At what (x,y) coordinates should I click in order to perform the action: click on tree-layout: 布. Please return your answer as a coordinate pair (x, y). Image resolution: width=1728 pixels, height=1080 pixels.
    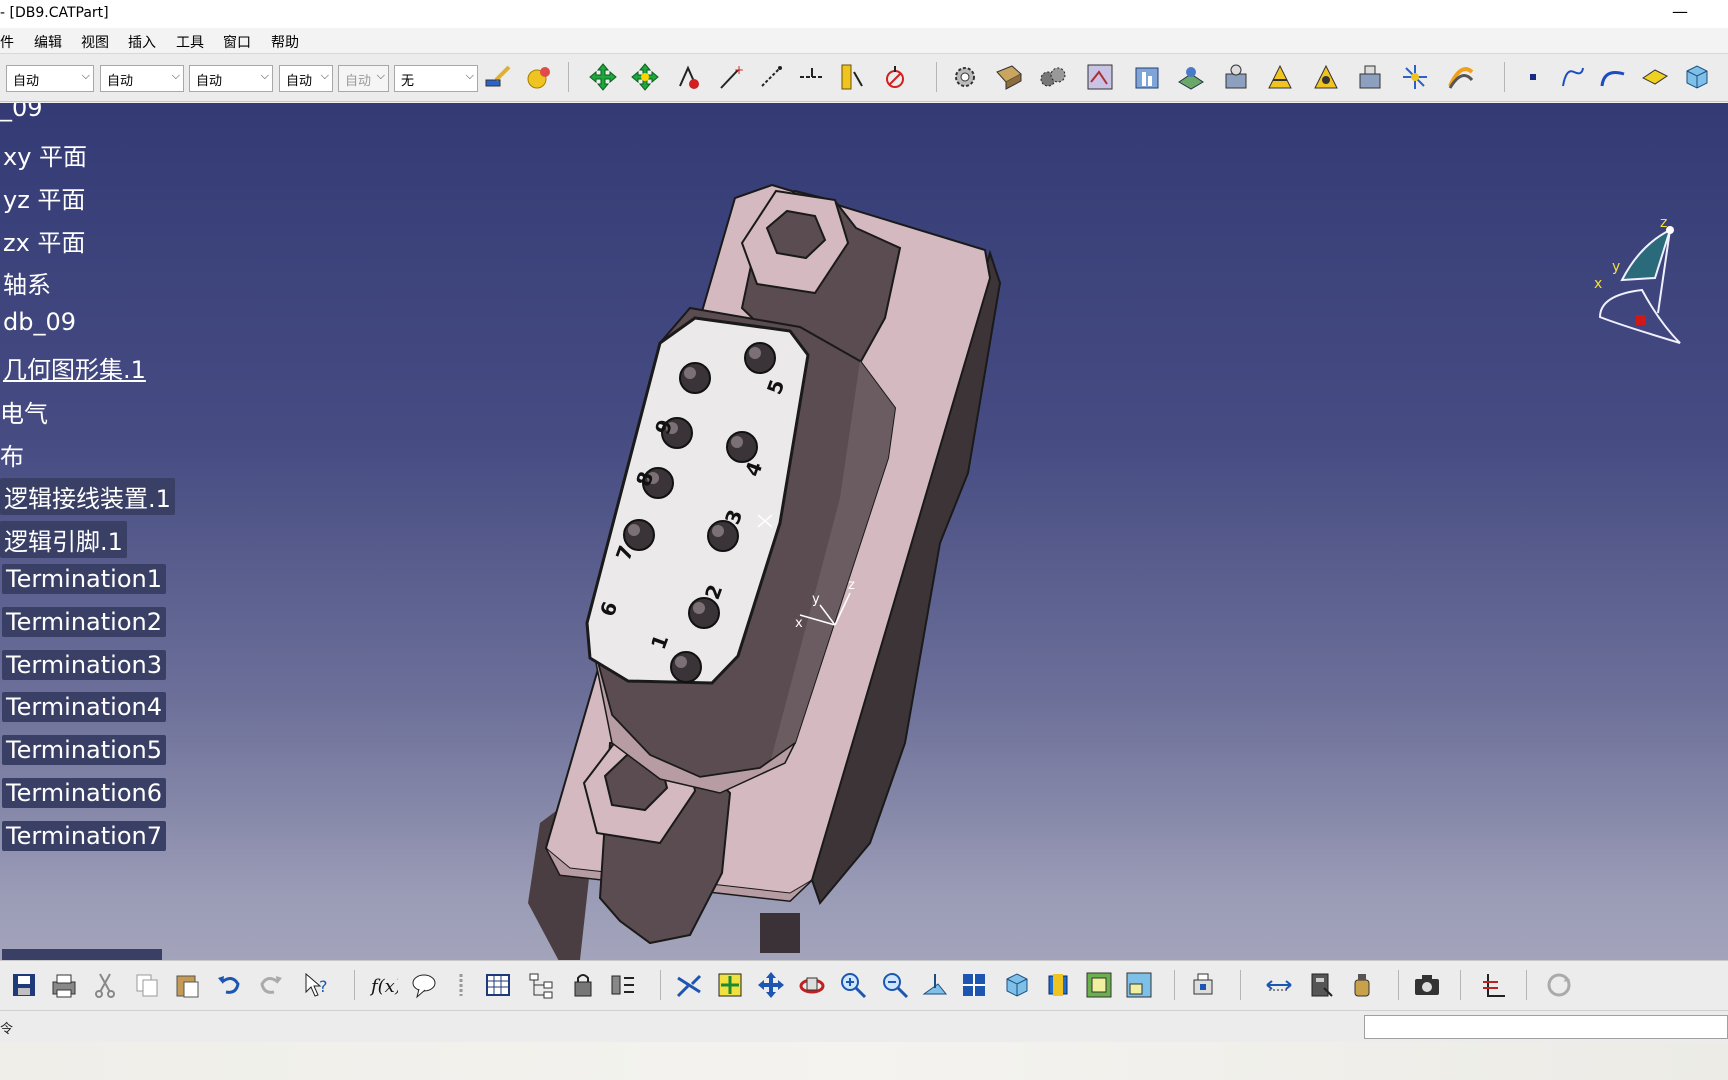
    Looking at the image, I should click on (12, 454).